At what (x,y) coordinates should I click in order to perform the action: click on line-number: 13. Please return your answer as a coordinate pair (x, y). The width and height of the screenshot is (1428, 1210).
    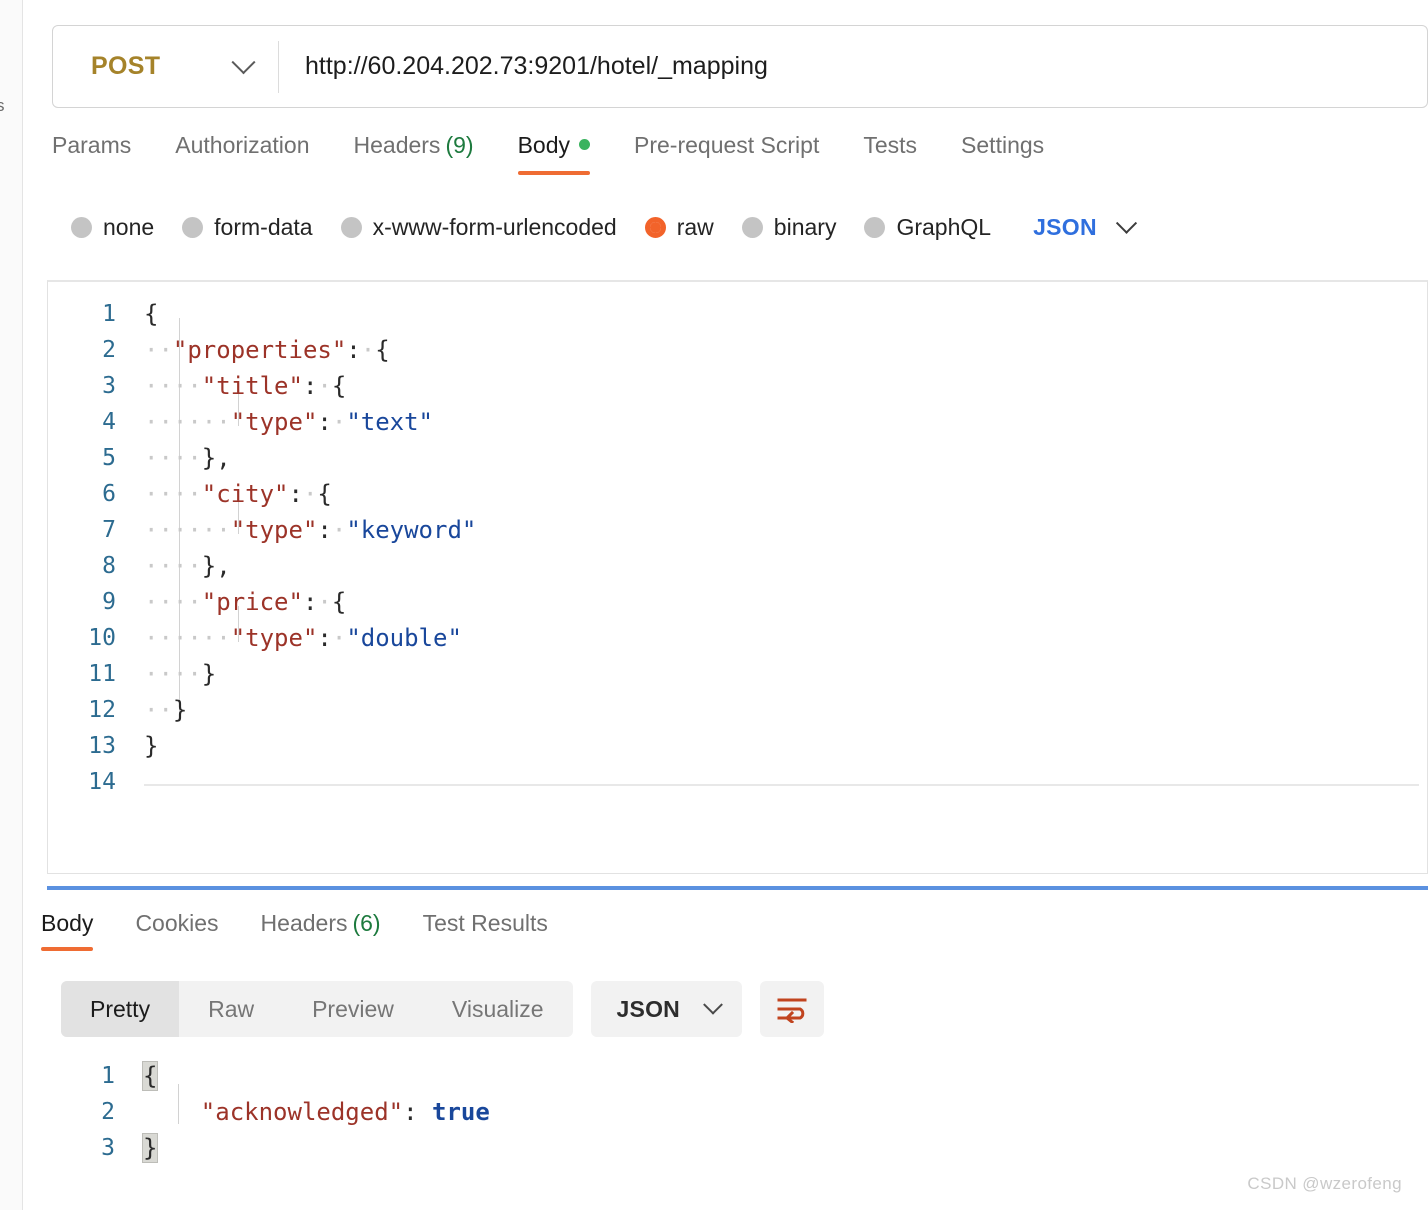
    Looking at the image, I should click on (102, 746).